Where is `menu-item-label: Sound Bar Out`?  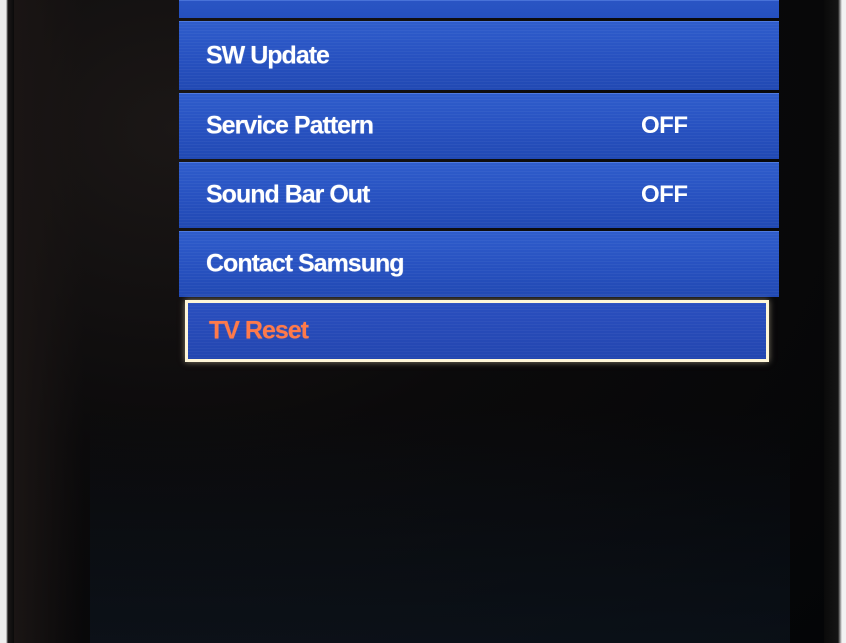 menu-item-label: Sound Bar Out is located at coordinates (288, 194).